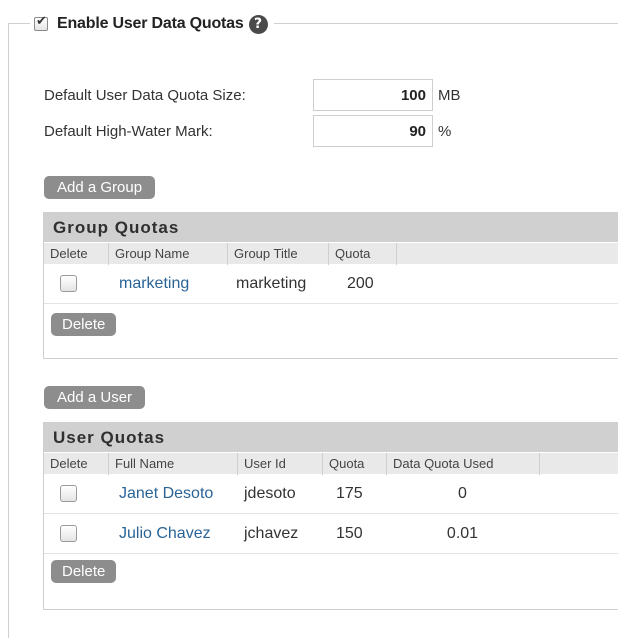  Describe the element at coordinates (168, 254) in the screenshot. I see `col-group-name: Group Name` at that location.